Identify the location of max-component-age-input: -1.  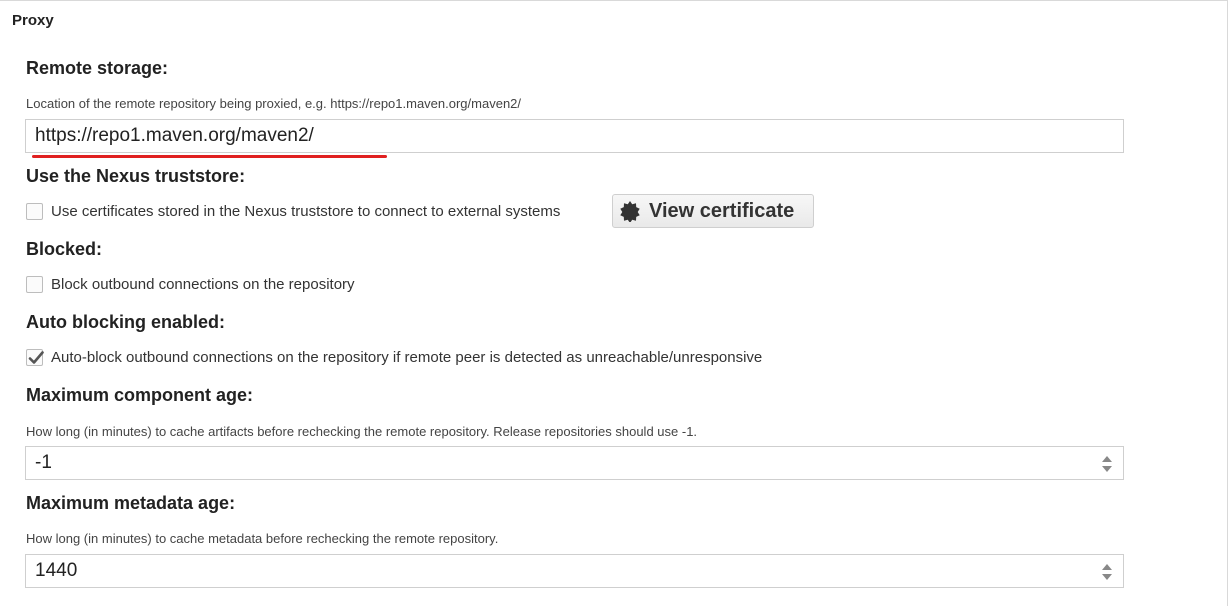
(574, 463).